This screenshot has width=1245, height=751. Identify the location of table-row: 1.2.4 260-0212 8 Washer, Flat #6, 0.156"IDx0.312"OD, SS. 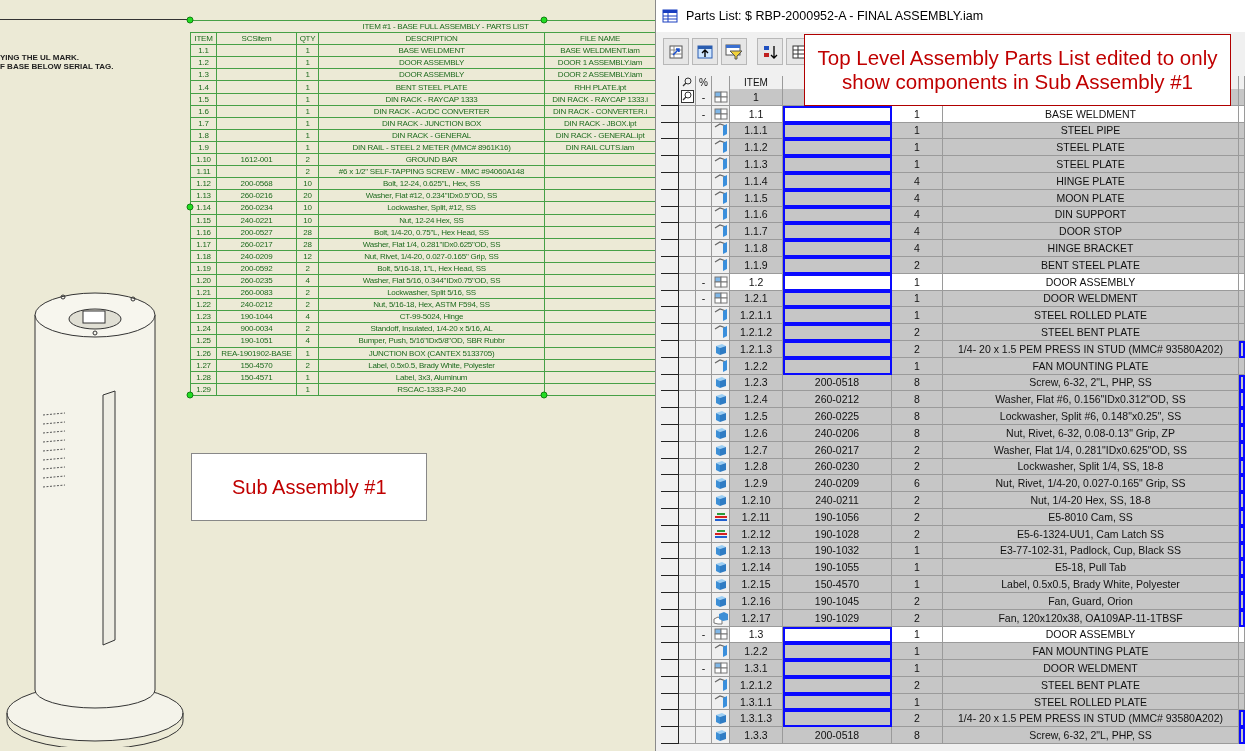
(953, 400).